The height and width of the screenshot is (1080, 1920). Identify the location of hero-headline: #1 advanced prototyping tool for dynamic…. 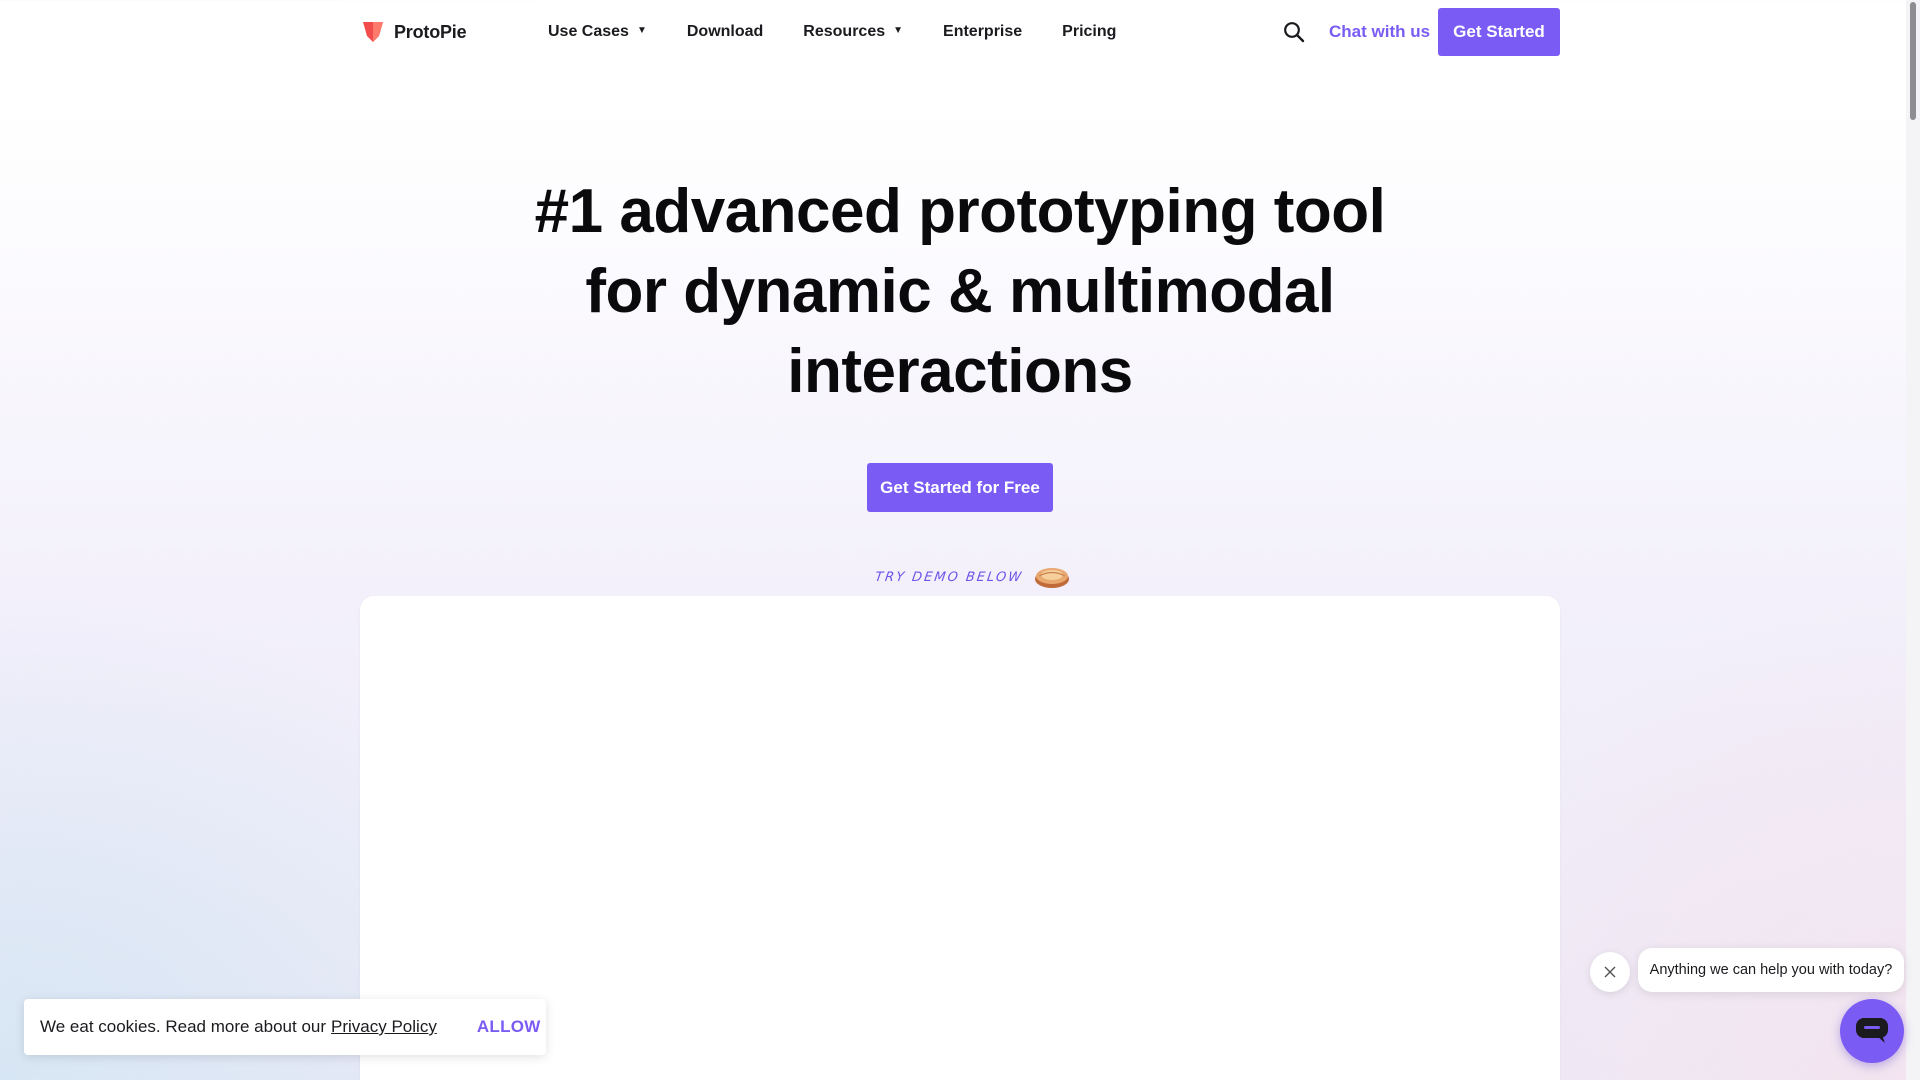
(960, 292).